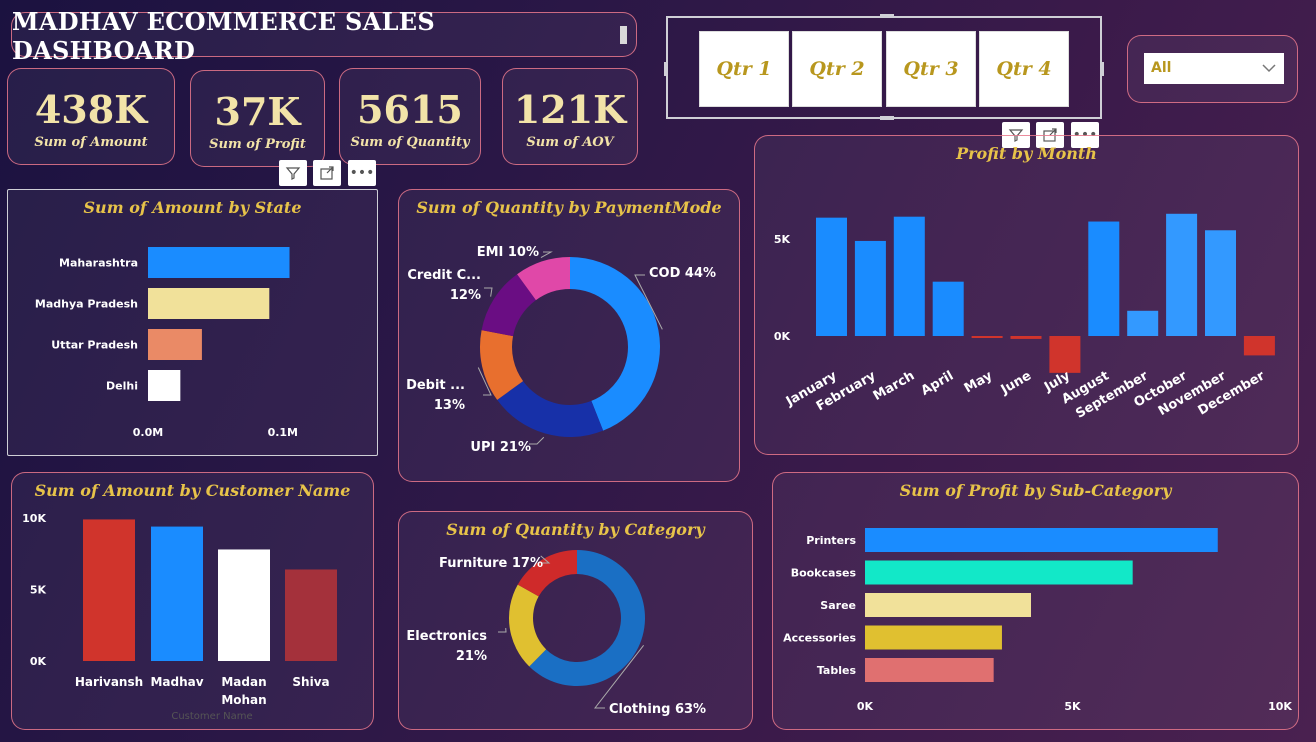 The image size is (1316, 742). Describe the element at coordinates (1104, 278) in the screenshot. I see `bar-august` at that location.